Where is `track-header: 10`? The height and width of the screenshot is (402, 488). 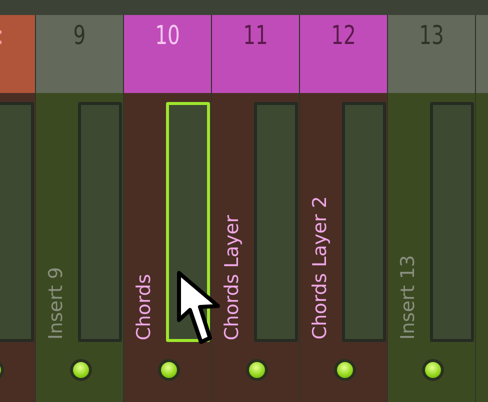 track-header: 10 is located at coordinates (167, 54).